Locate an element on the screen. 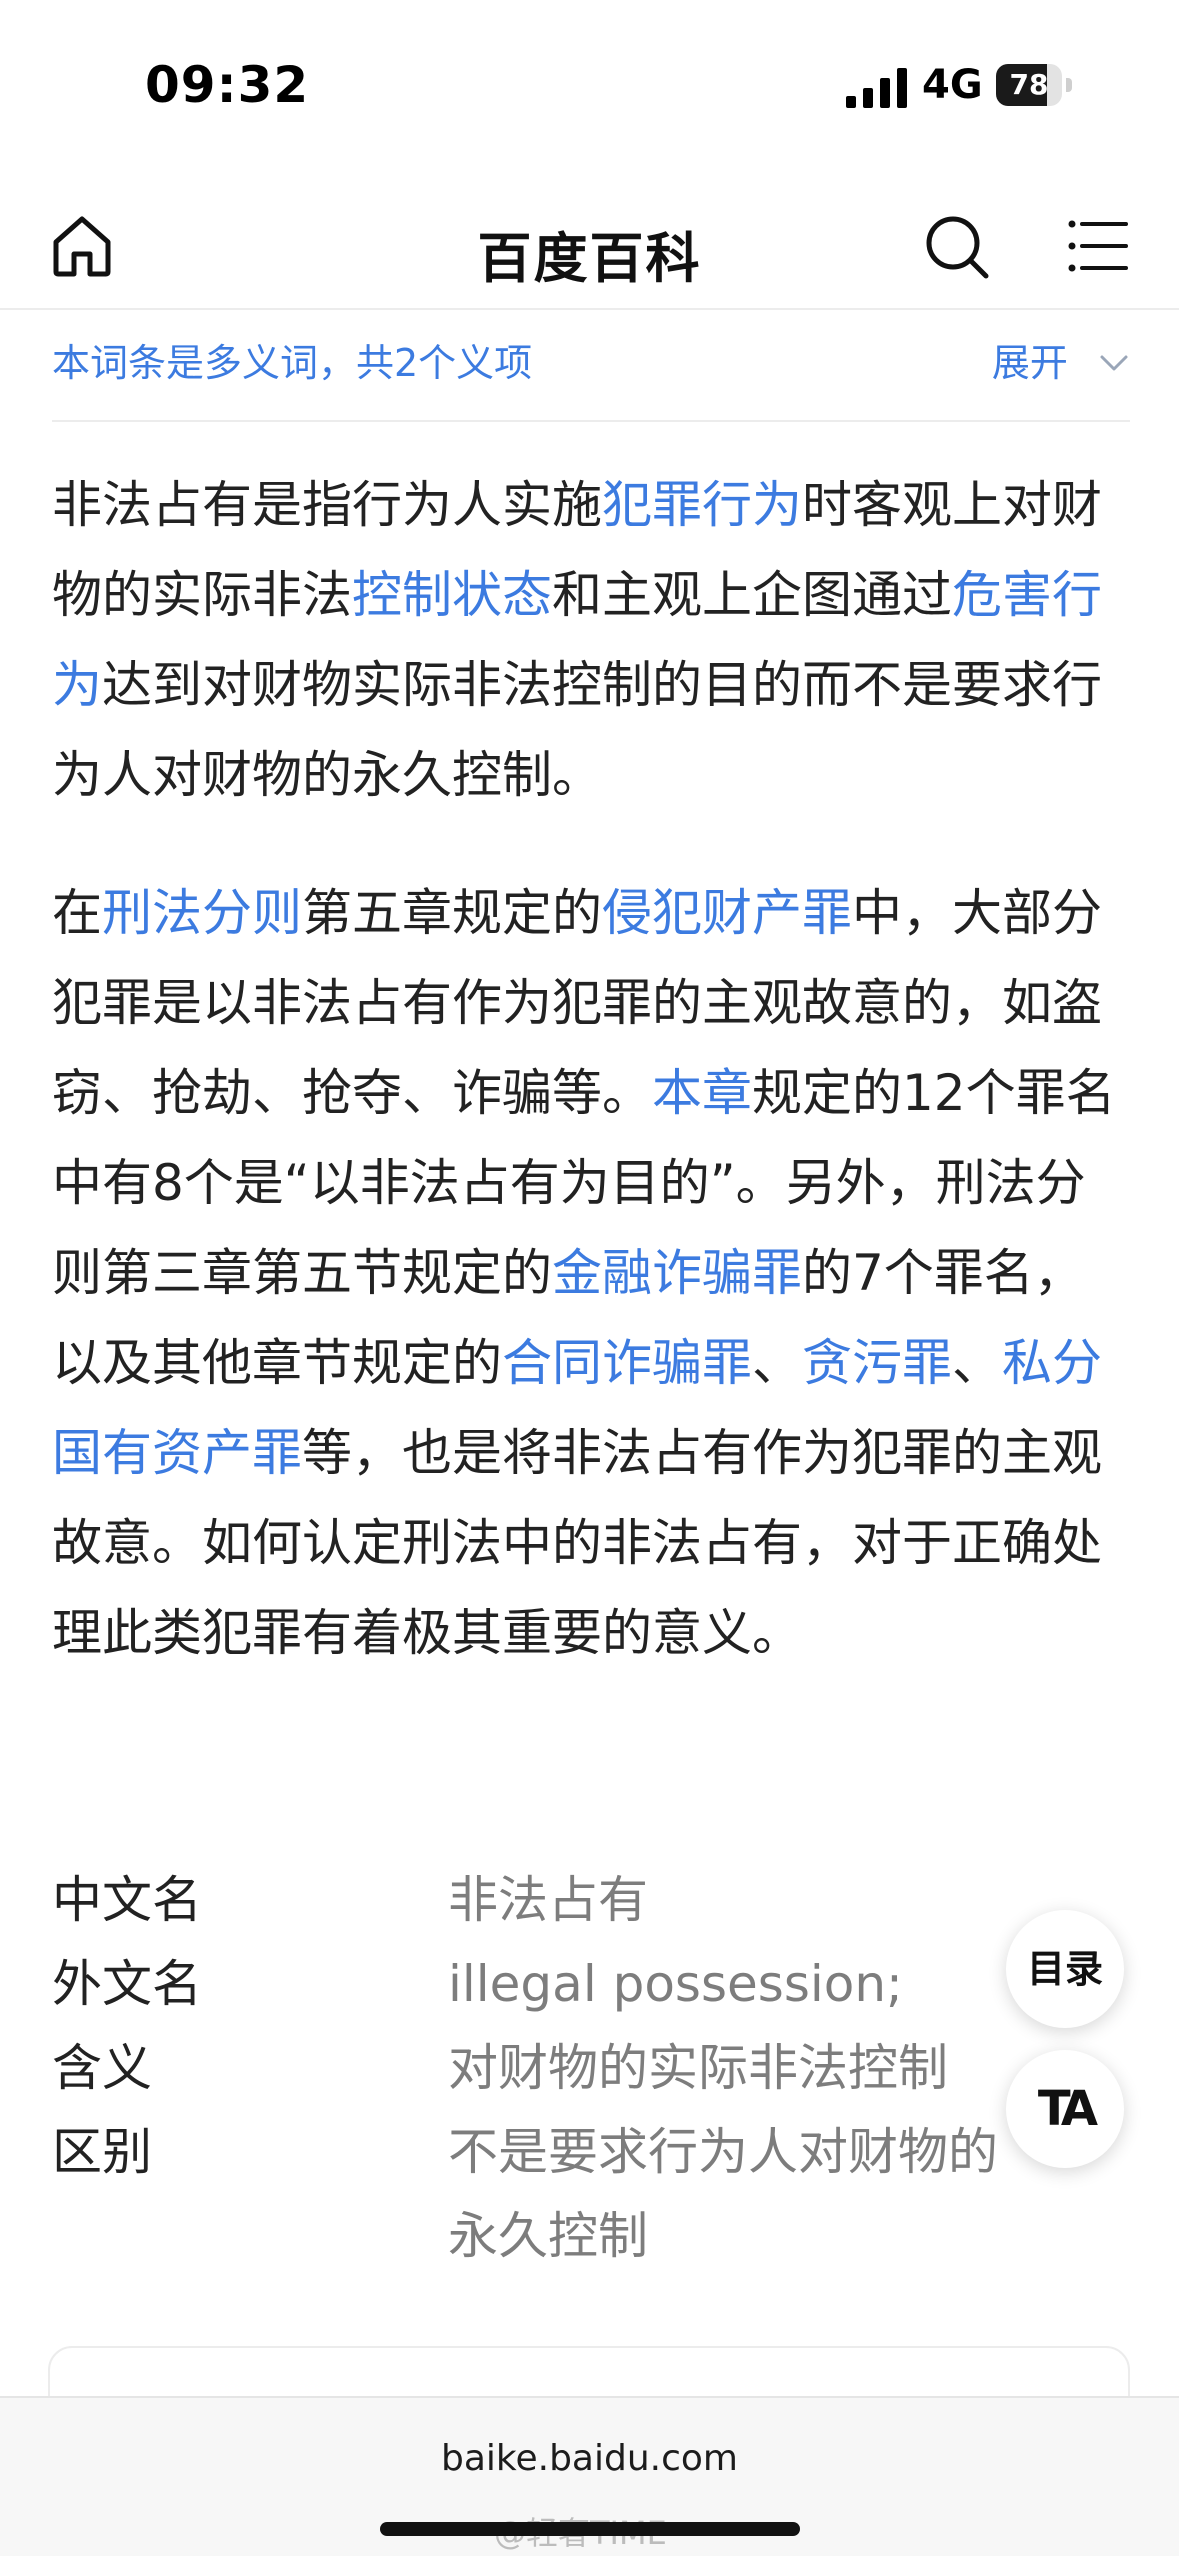 Image resolution: width=1179 pixels, height=2556 pixels. article-text: 和主观上企图通过 is located at coordinates (752, 595).